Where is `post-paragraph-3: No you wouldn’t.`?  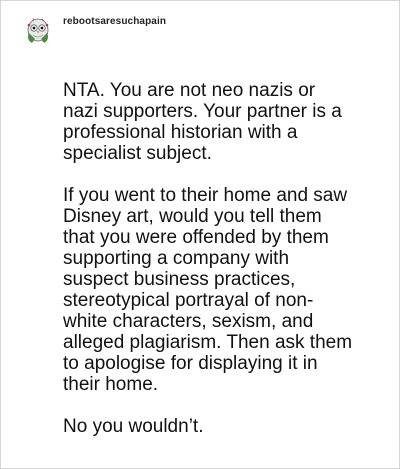
post-paragraph-3: No you wouldn’t. is located at coordinates (133, 426).